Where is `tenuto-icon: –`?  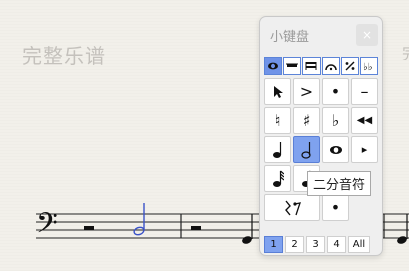
tenuto-icon: – is located at coordinates (364, 91).